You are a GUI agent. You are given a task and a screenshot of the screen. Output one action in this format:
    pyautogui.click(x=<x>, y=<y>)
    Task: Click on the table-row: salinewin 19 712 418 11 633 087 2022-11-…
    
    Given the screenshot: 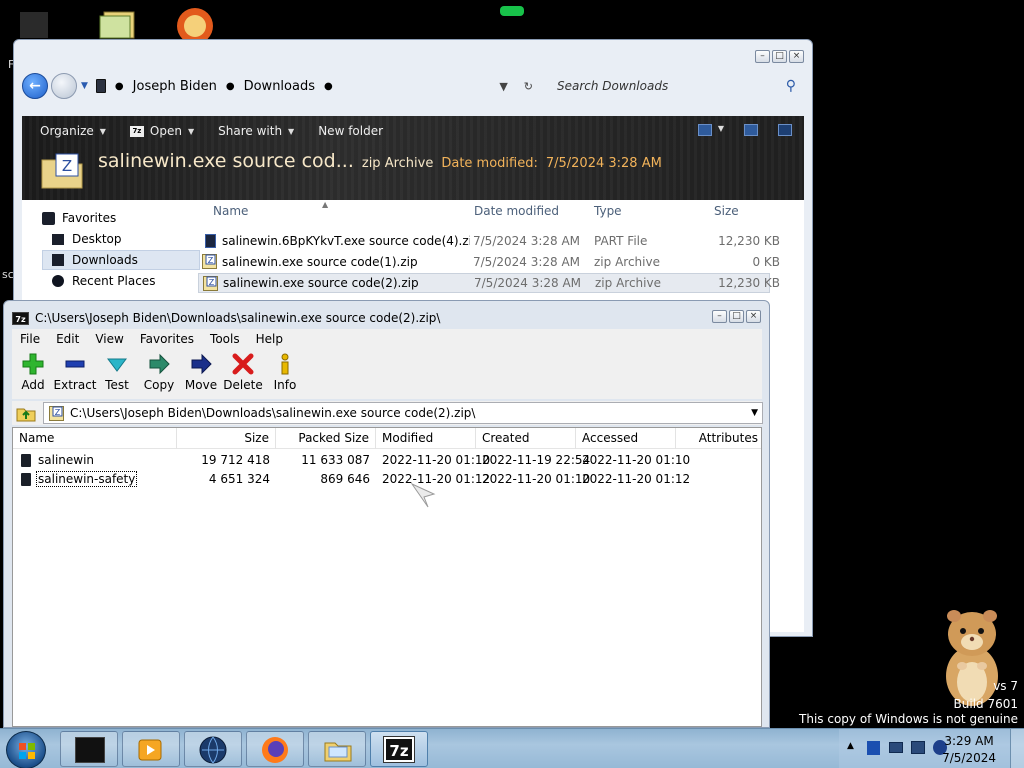 What is the action you would take?
    pyautogui.click(x=387, y=460)
    